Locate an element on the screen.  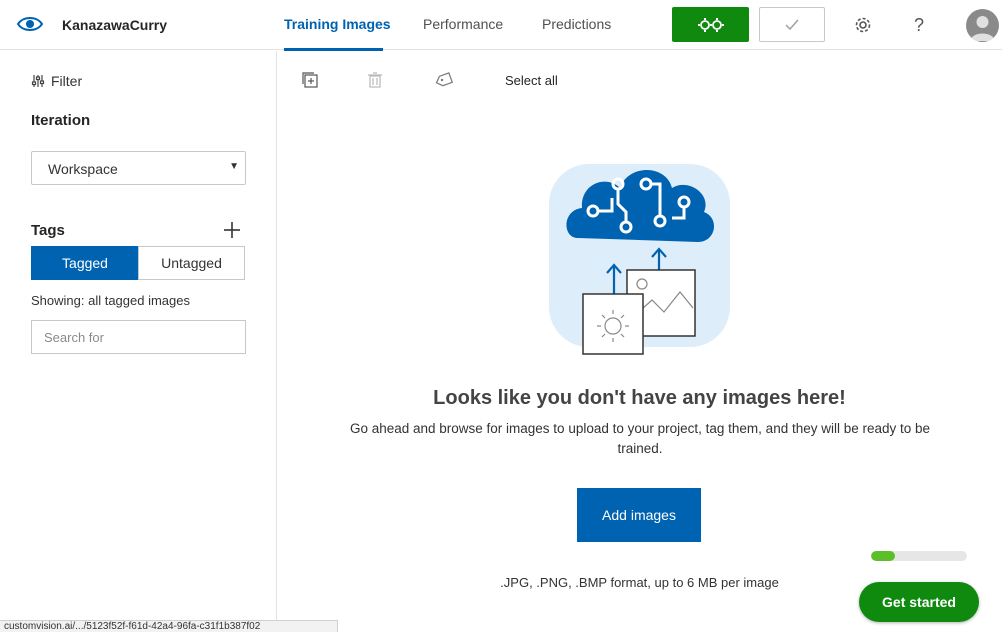
train-button is located at coordinates (710, 24).